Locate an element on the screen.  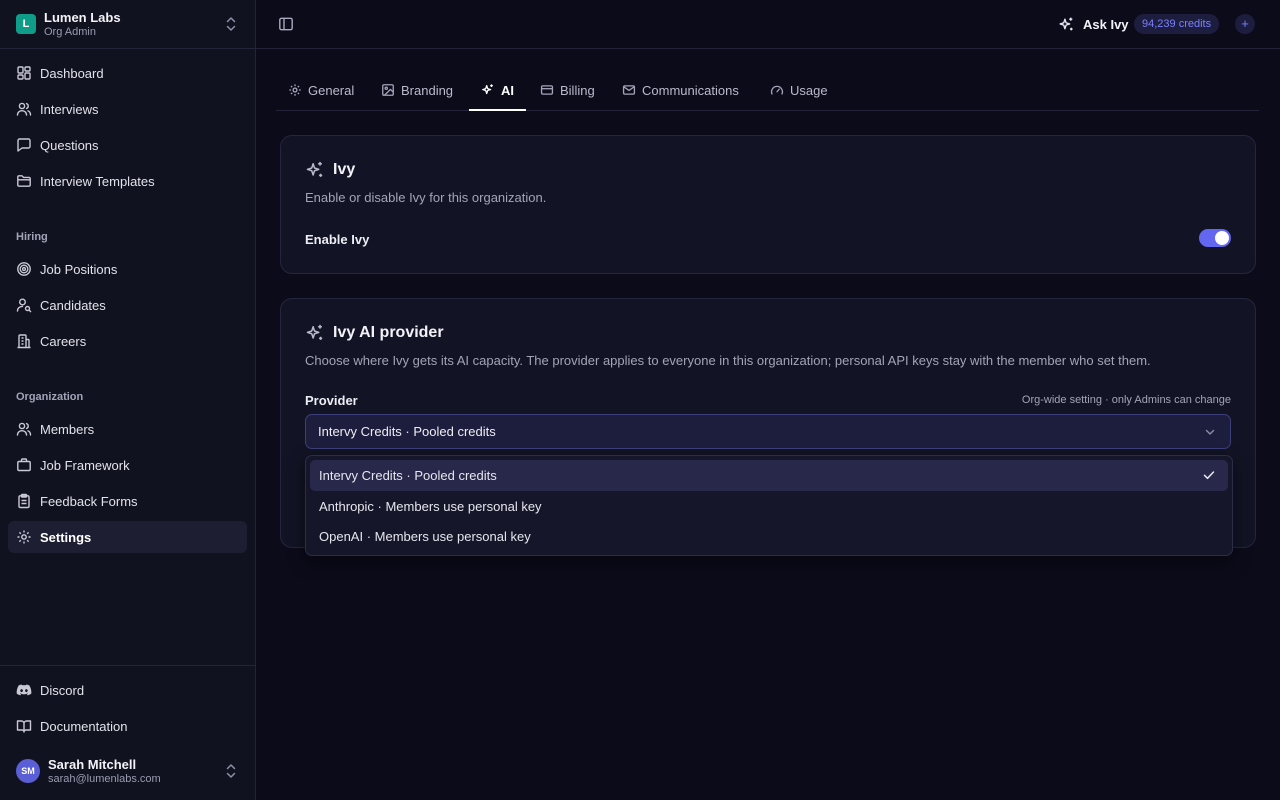
card-title: Ivy is located at coordinates (344, 169).